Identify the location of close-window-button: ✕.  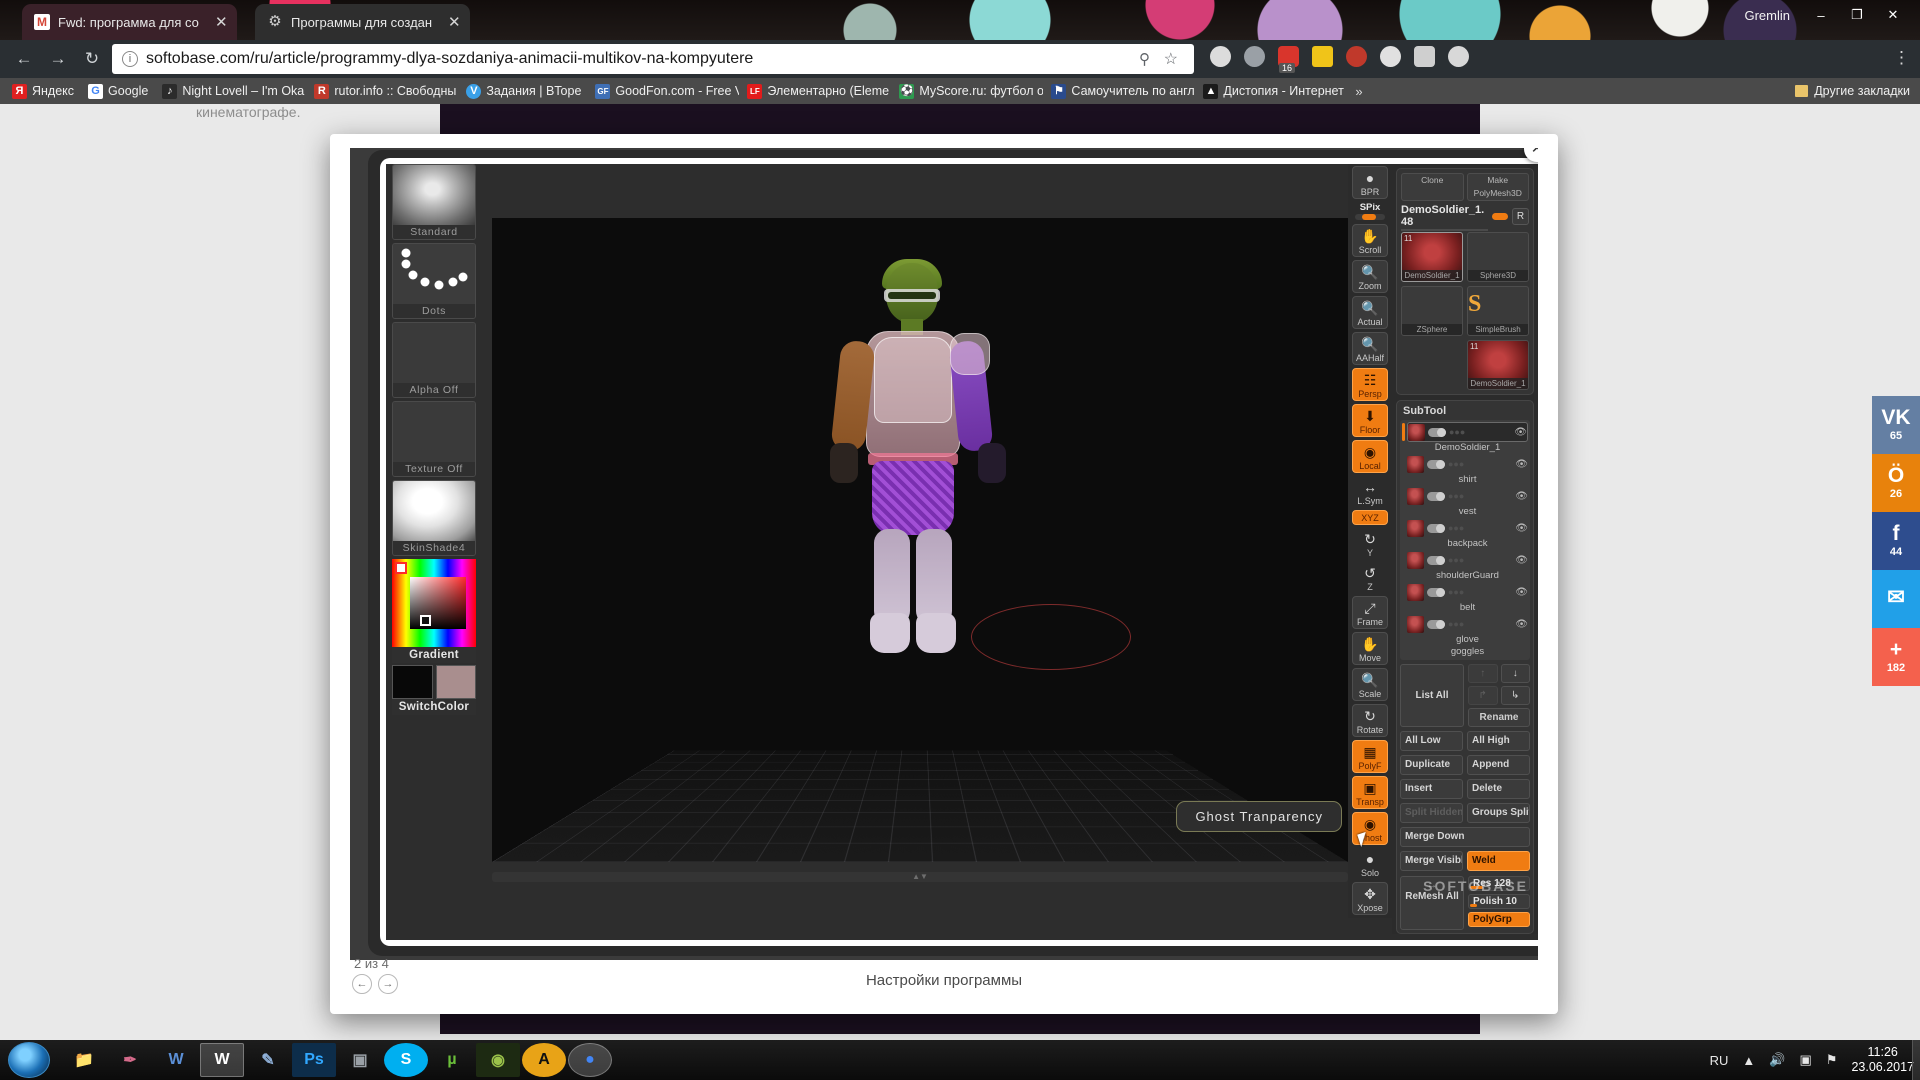
(1893, 15).